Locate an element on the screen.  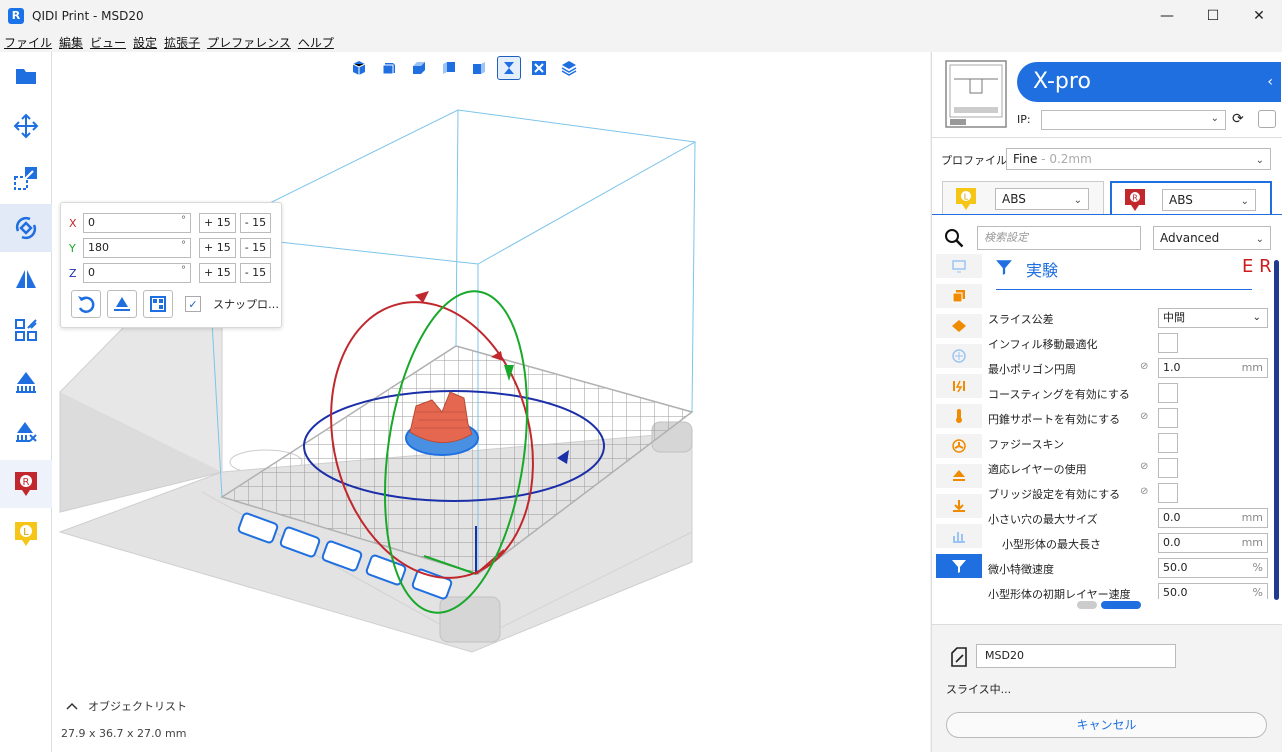
view-right-button is located at coordinates (479, 68).